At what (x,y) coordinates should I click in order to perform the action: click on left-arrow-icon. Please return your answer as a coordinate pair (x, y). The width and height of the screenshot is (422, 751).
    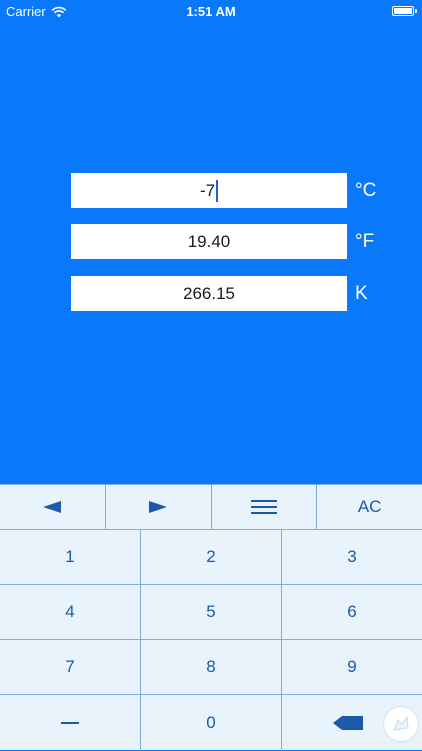
    Looking at the image, I should click on (52, 507).